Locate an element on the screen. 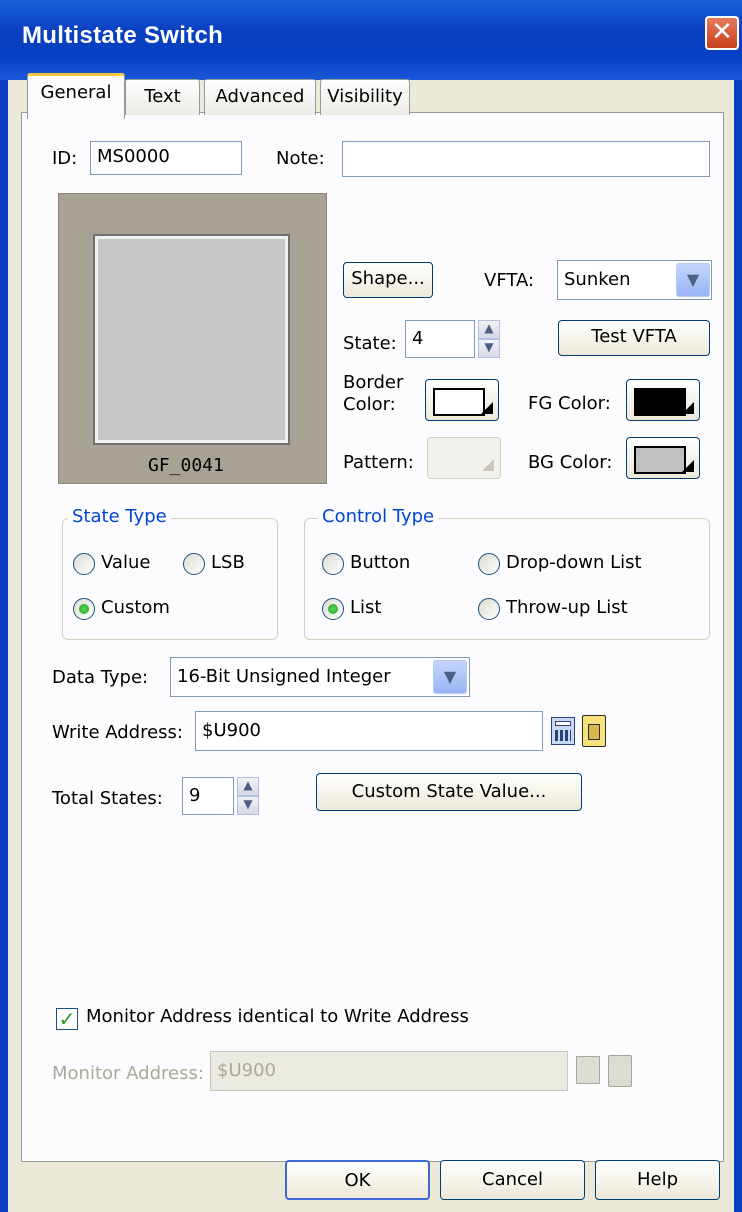 The height and width of the screenshot is (1212, 742). monitor-address-field: $U900 is located at coordinates (389, 1071).